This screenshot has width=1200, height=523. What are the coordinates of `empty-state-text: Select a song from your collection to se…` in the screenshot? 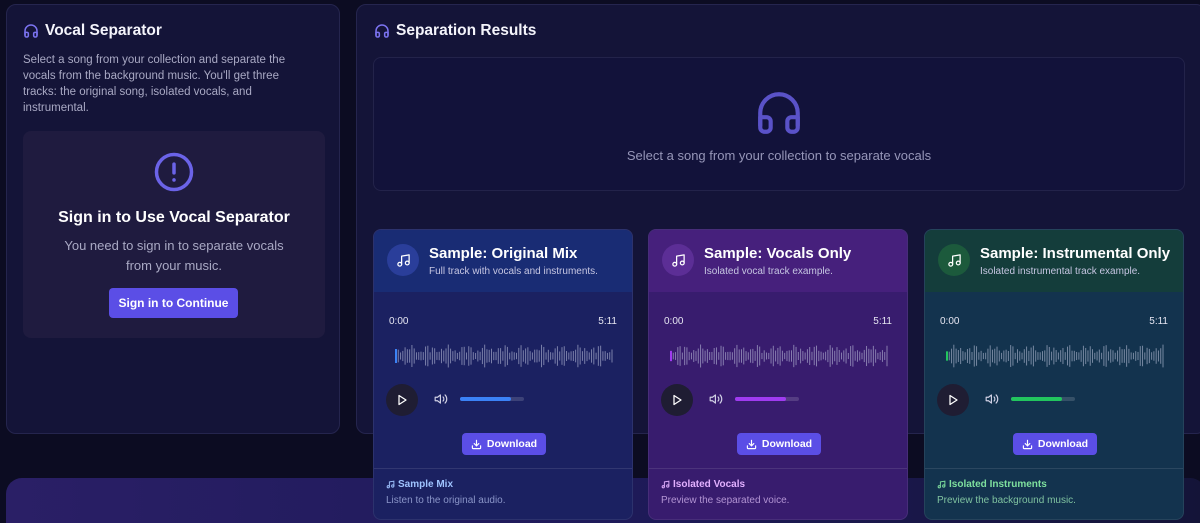 It's located at (779, 155).